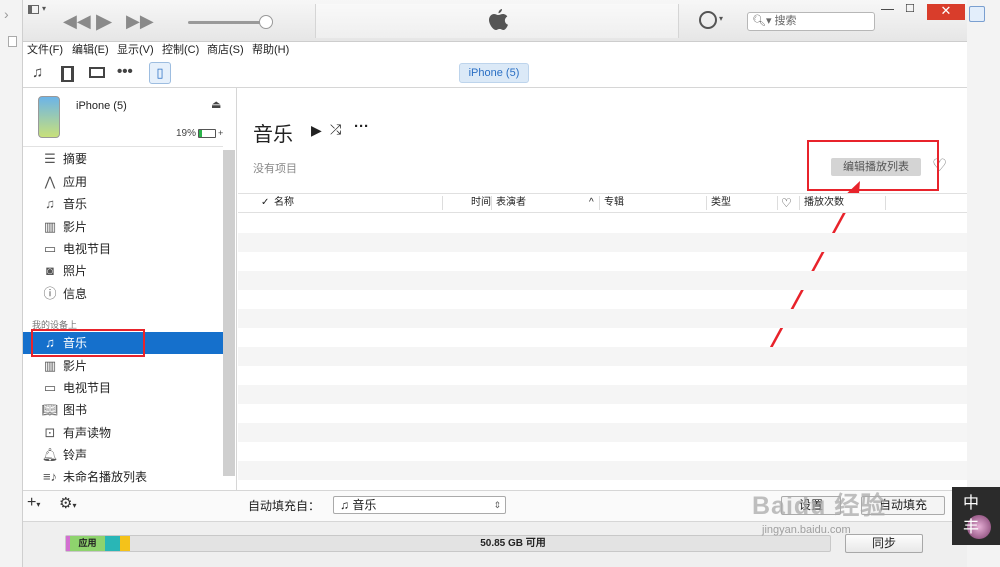 The height and width of the screenshot is (567, 1000). I want to click on sidebar-divider, so click(123, 146).